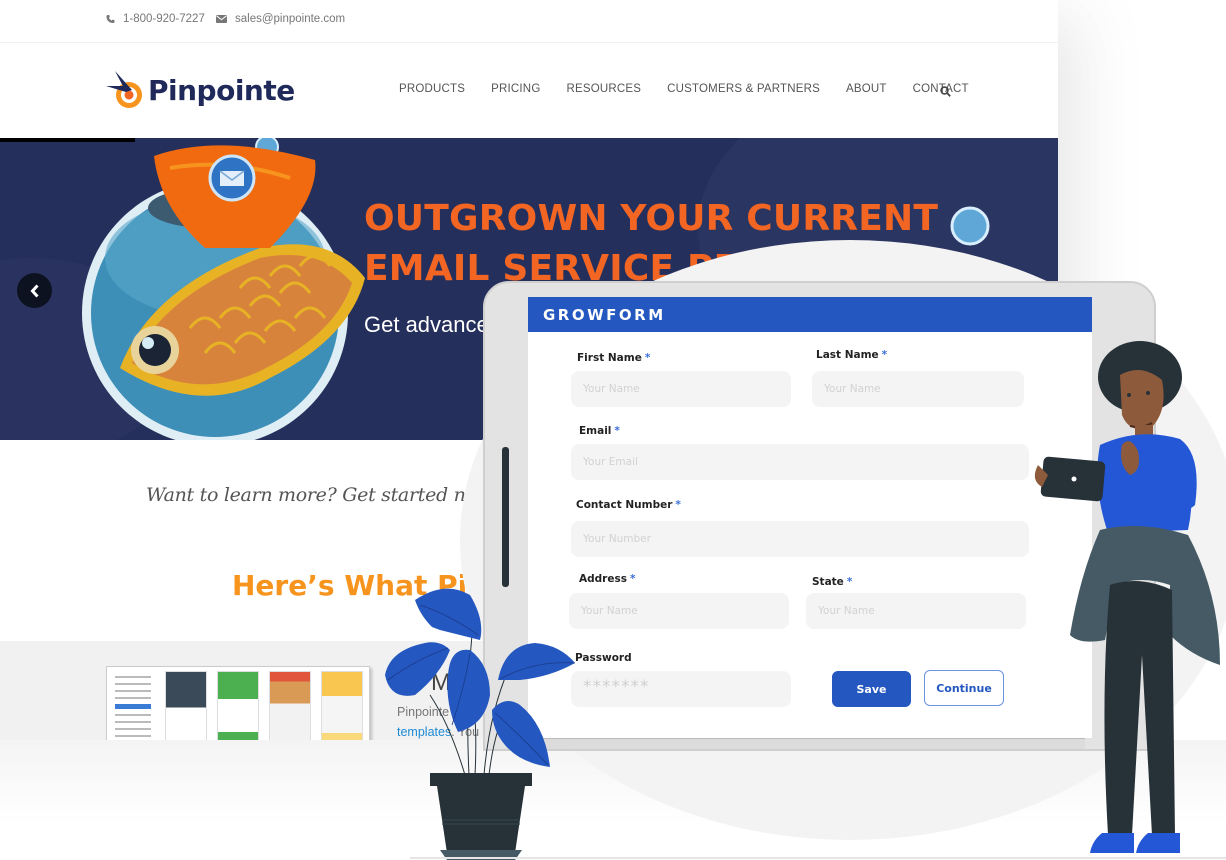 The image size is (1226, 860). Describe the element at coordinates (679, 611) in the screenshot. I see `address-input` at that location.